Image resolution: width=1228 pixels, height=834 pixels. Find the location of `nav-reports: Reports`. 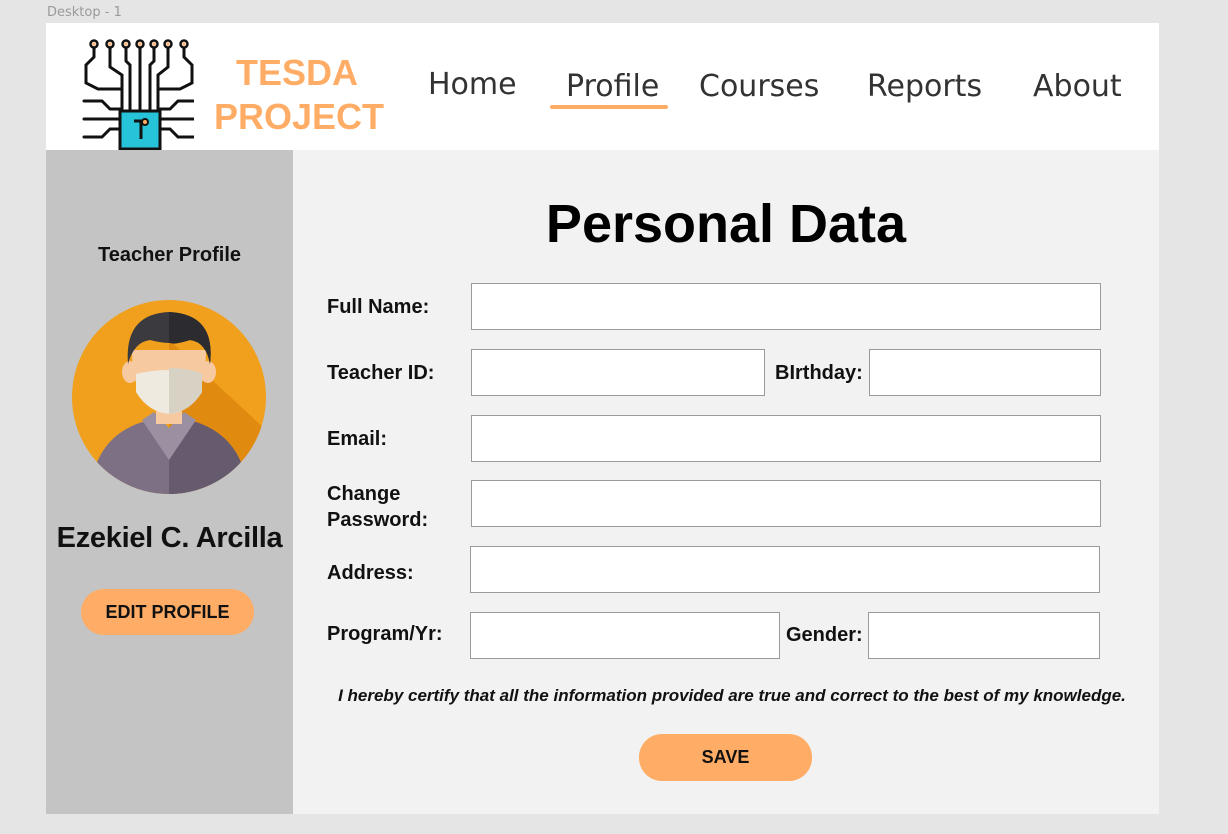

nav-reports: Reports is located at coordinates (924, 86).